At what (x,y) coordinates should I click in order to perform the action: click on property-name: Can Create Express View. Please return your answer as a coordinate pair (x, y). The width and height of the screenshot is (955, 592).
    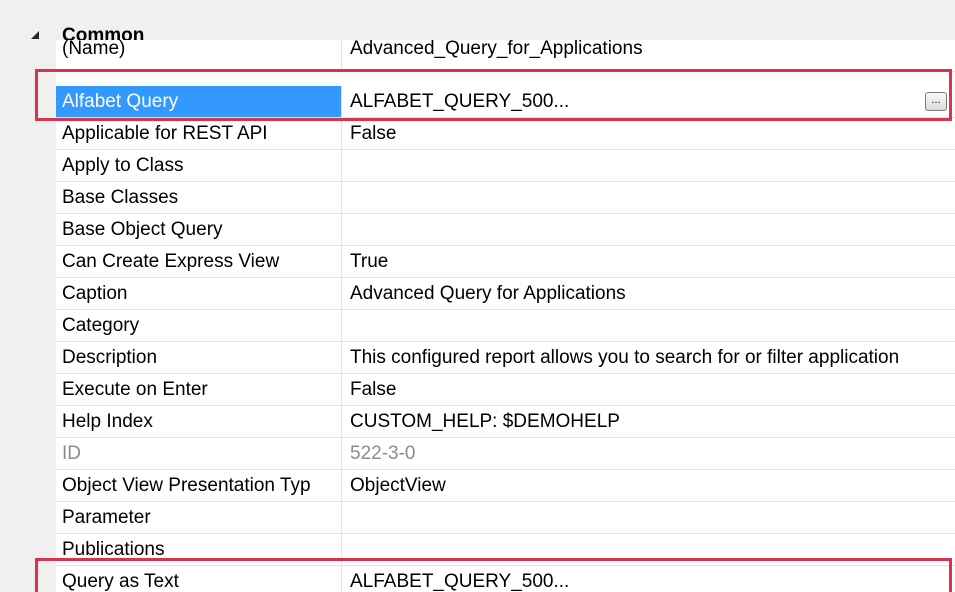
    Looking at the image, I should click on (199, 261).